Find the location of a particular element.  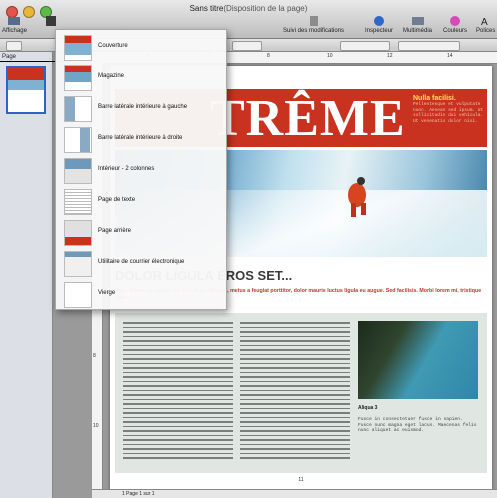

toolbar-multimedia: Multimédia is located at coordinates (417, 24).